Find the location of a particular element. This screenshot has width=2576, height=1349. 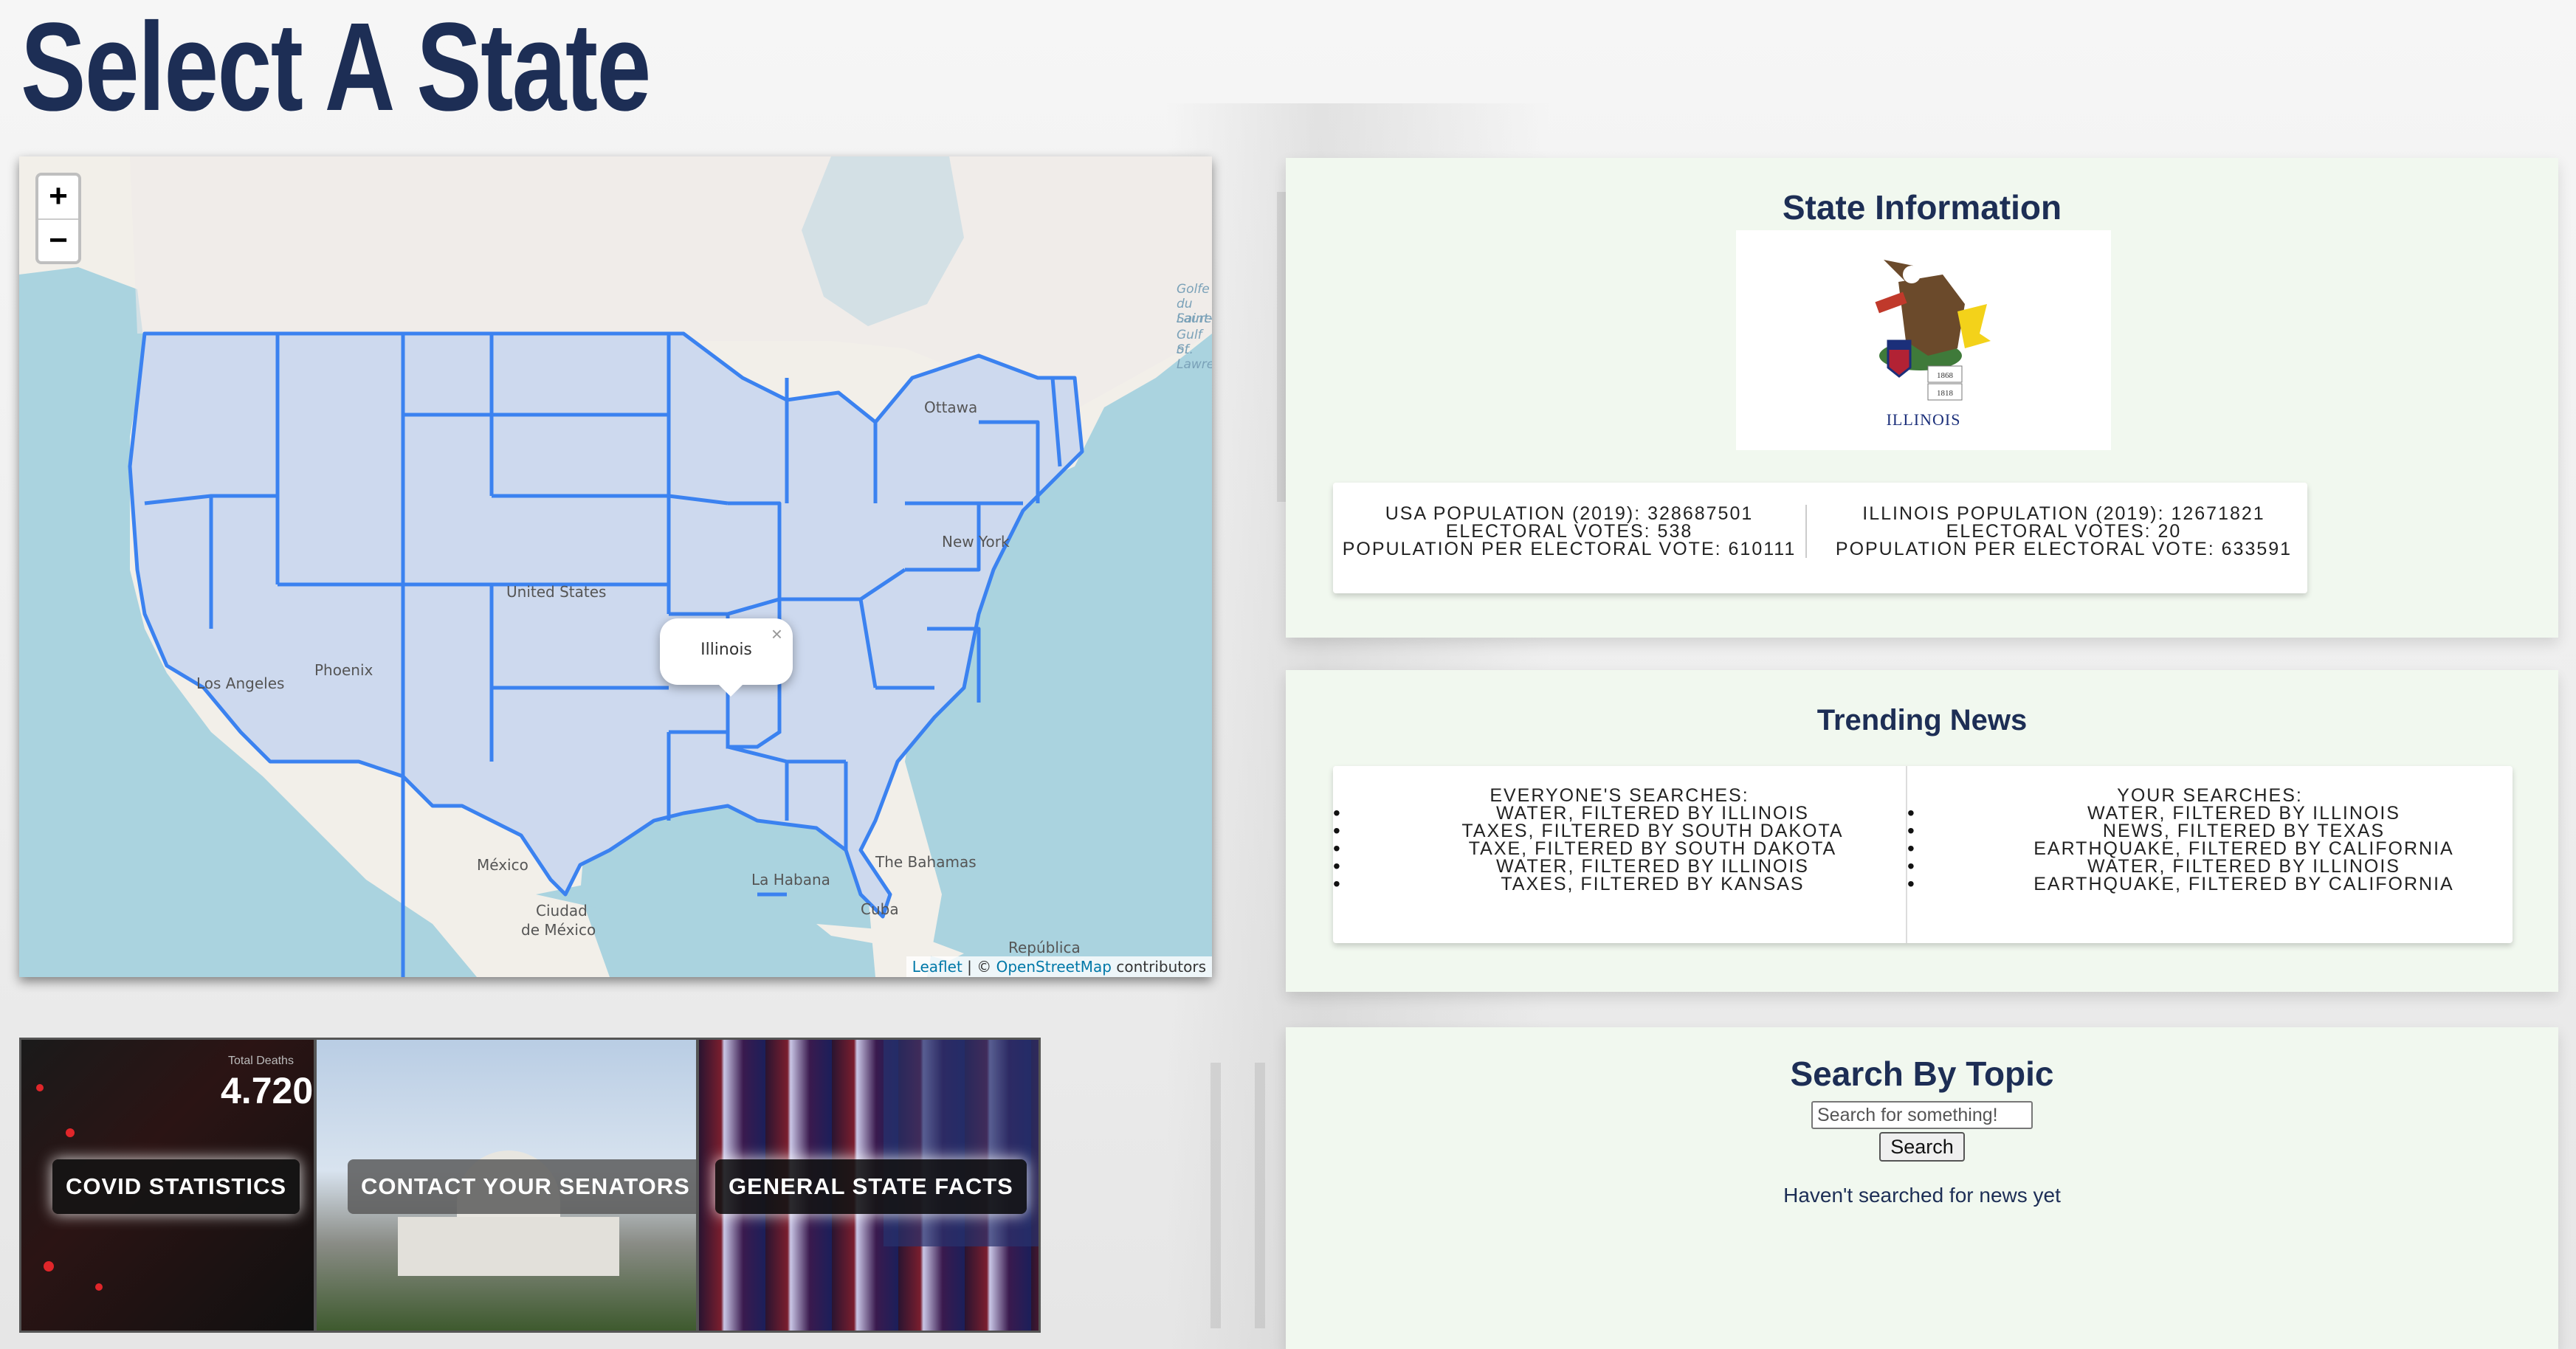

search-empty-message: Haven't searched for news yet is located at coordinates (1922, 1195).